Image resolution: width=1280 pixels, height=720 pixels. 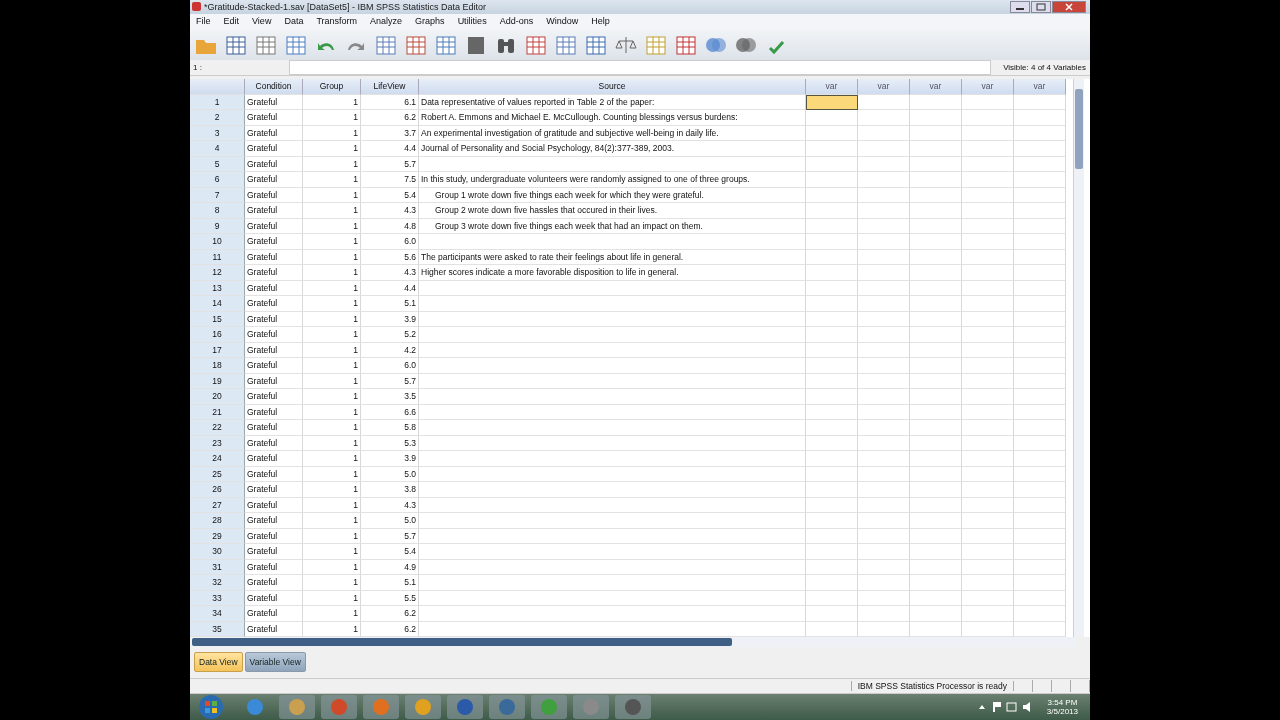 What do you see at coordinates (516, 21) in the screenshot?
I see `menu-item: Add-ons` at bounding box center [516, 21].